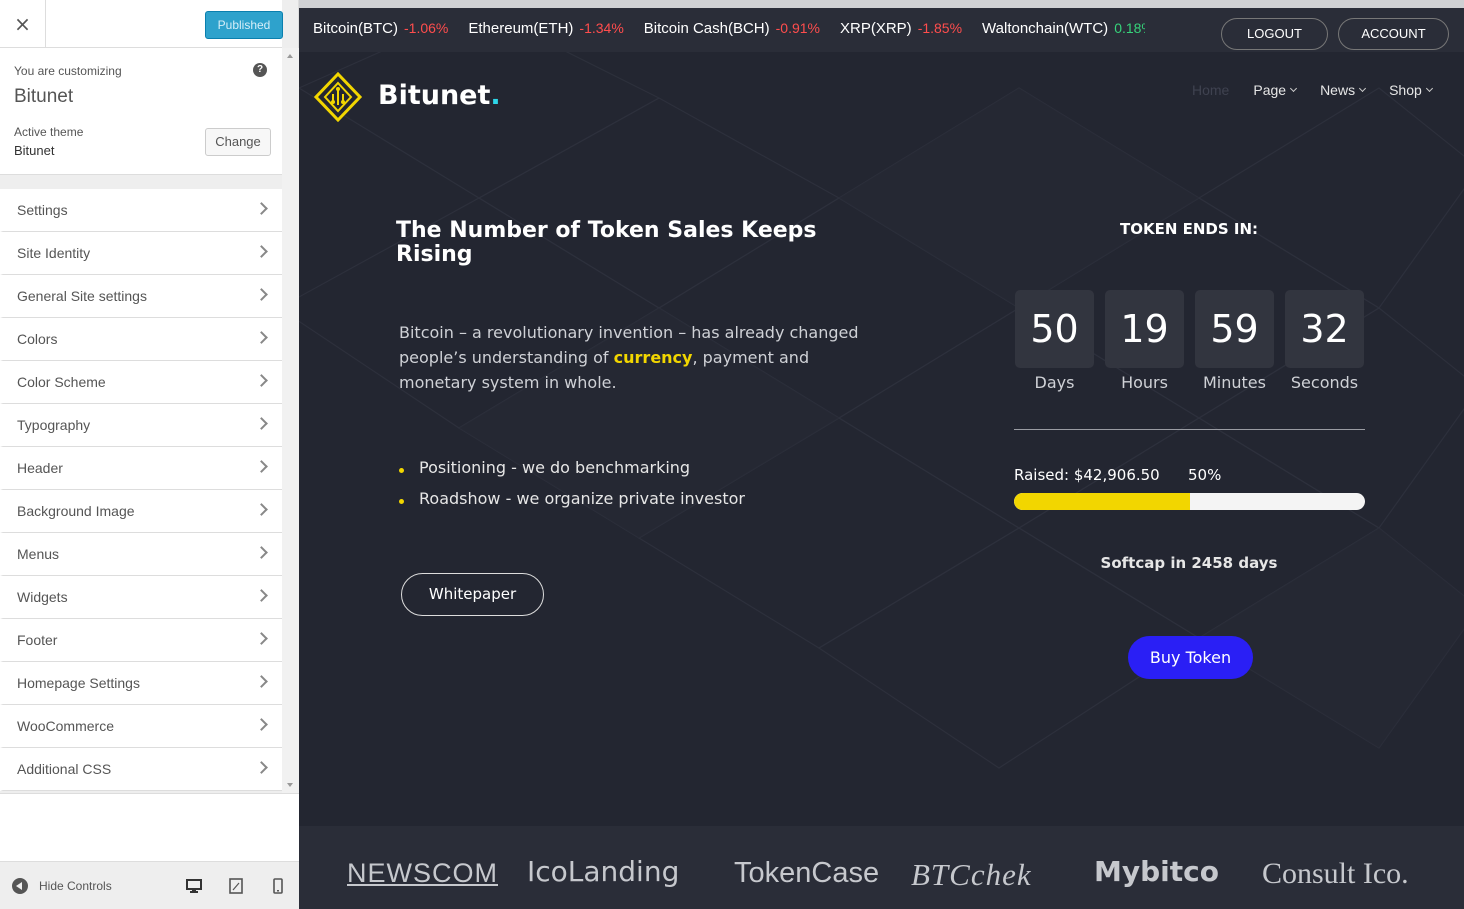  Describe the element at coordinates (290, 56) in the screenshot. I see `scroll-up-icon` at that location.